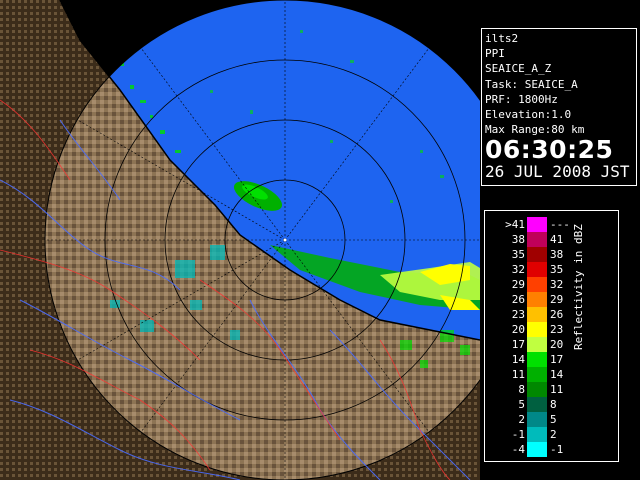  What do you see at coordinates (531, 84) in the screenshot?
I see `task-name: Task: SEAICE_A` at bounding box center [531, 84].